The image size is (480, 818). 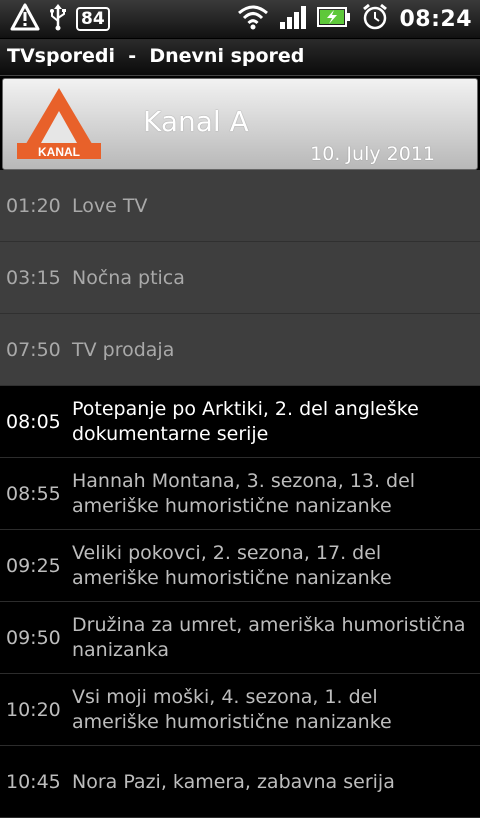 What do you see at coordinates (240, 350) in the screenshot?
I see `programme-row: 07:50 TV prodaja` at bounding box center [240, 350].